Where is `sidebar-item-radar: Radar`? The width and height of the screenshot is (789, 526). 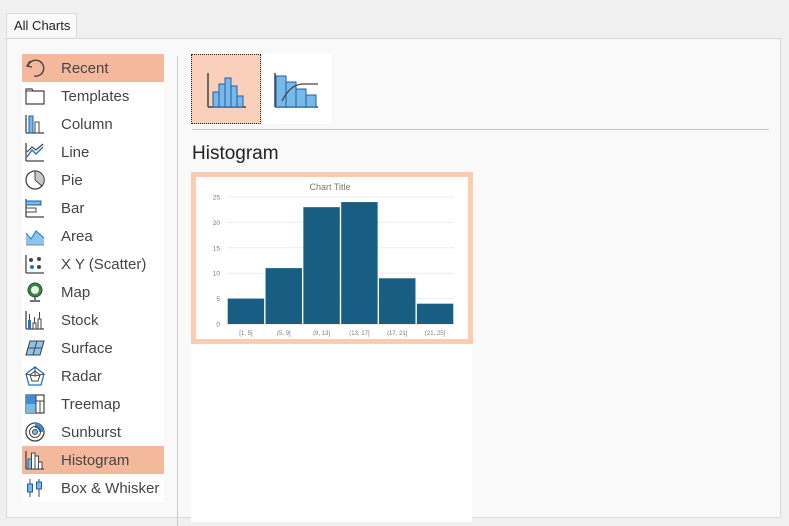
sidebar-item-radar: Radar is located at coordinates (93, 376).